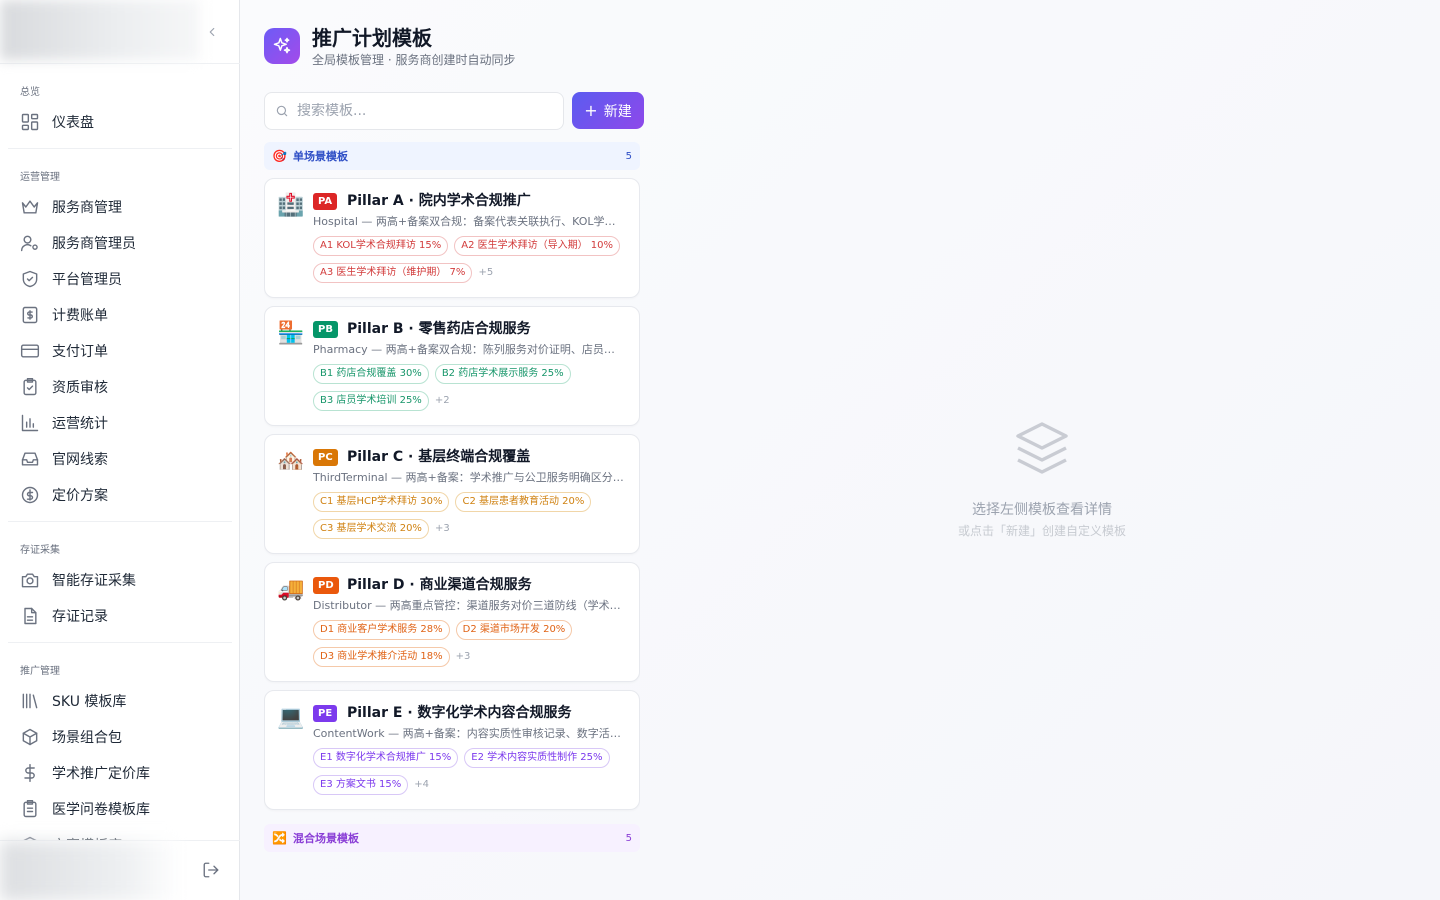 Image resolution: width=1440 pixels, height=900 pixels. What do you see at coordinates (120, 809) in the screenshot?
I see `sidebar-item: 医学问卷模板库` at bounding box center [120, 809].